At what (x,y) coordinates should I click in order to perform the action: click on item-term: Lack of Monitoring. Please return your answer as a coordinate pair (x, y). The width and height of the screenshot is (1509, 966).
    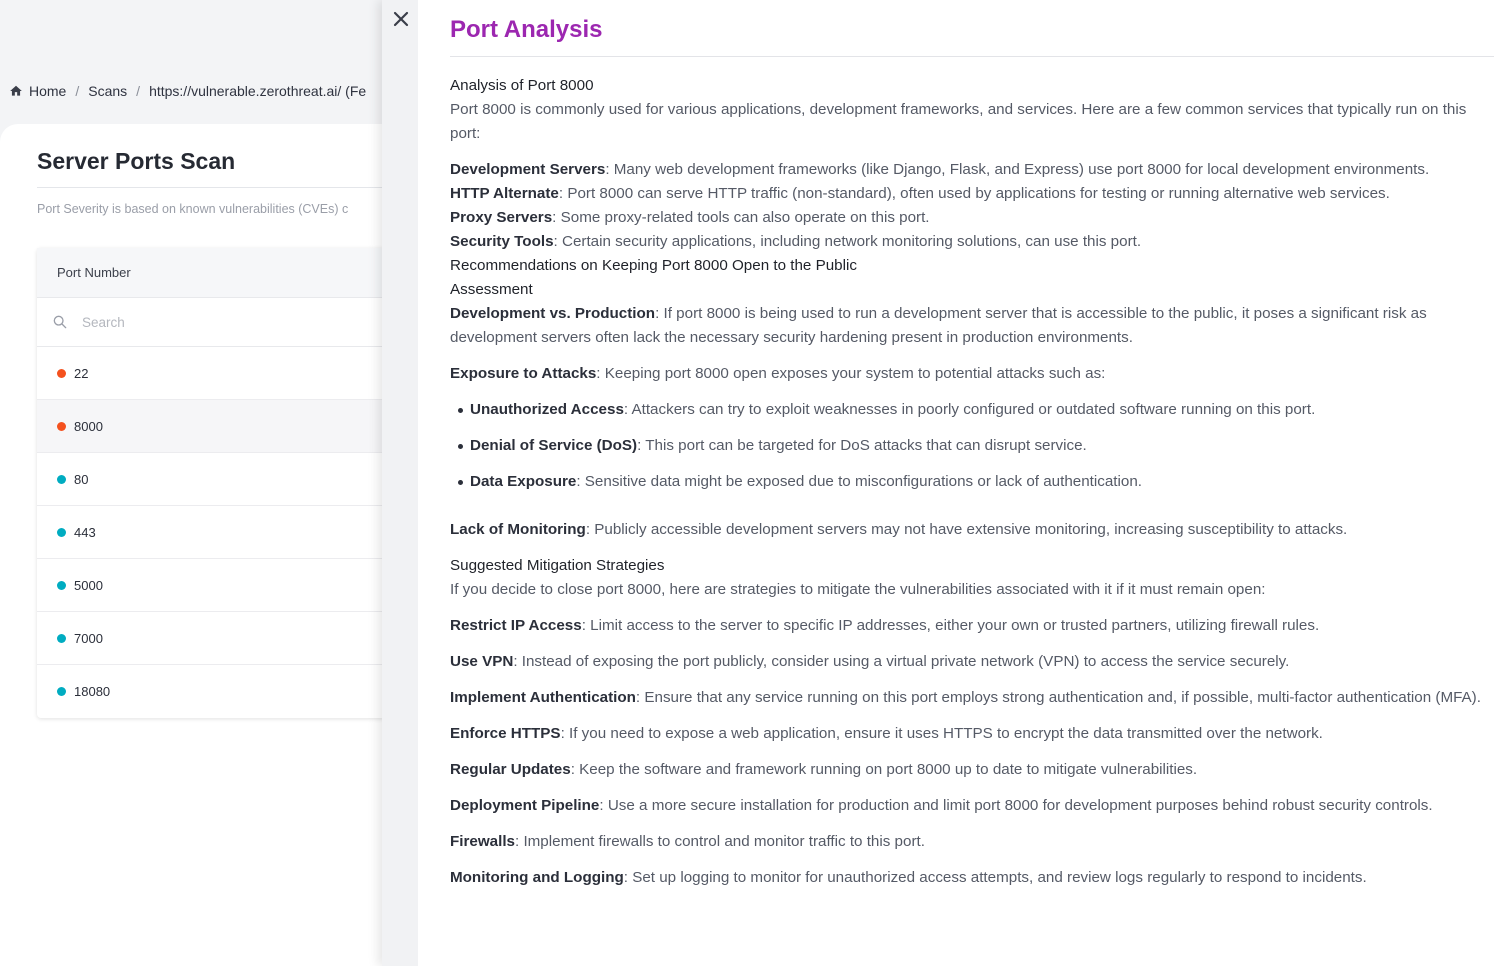
    Looking at the image, I should click on (518, 529).